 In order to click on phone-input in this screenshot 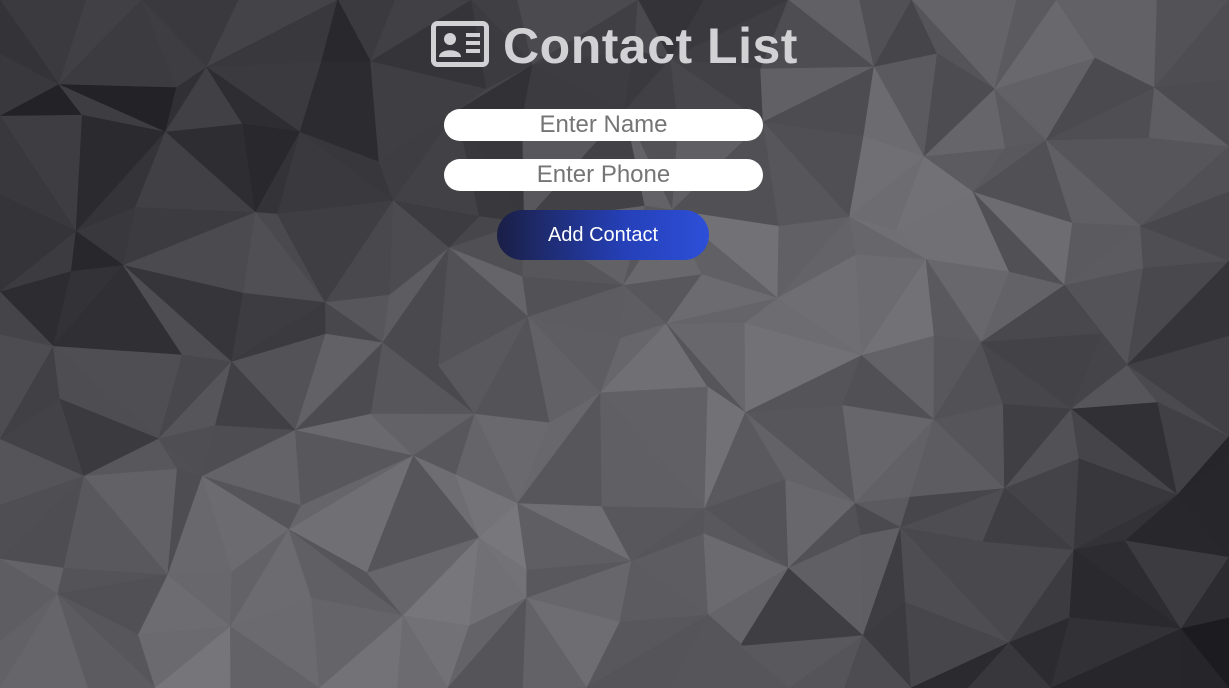, I will do `click(603, 175)`.